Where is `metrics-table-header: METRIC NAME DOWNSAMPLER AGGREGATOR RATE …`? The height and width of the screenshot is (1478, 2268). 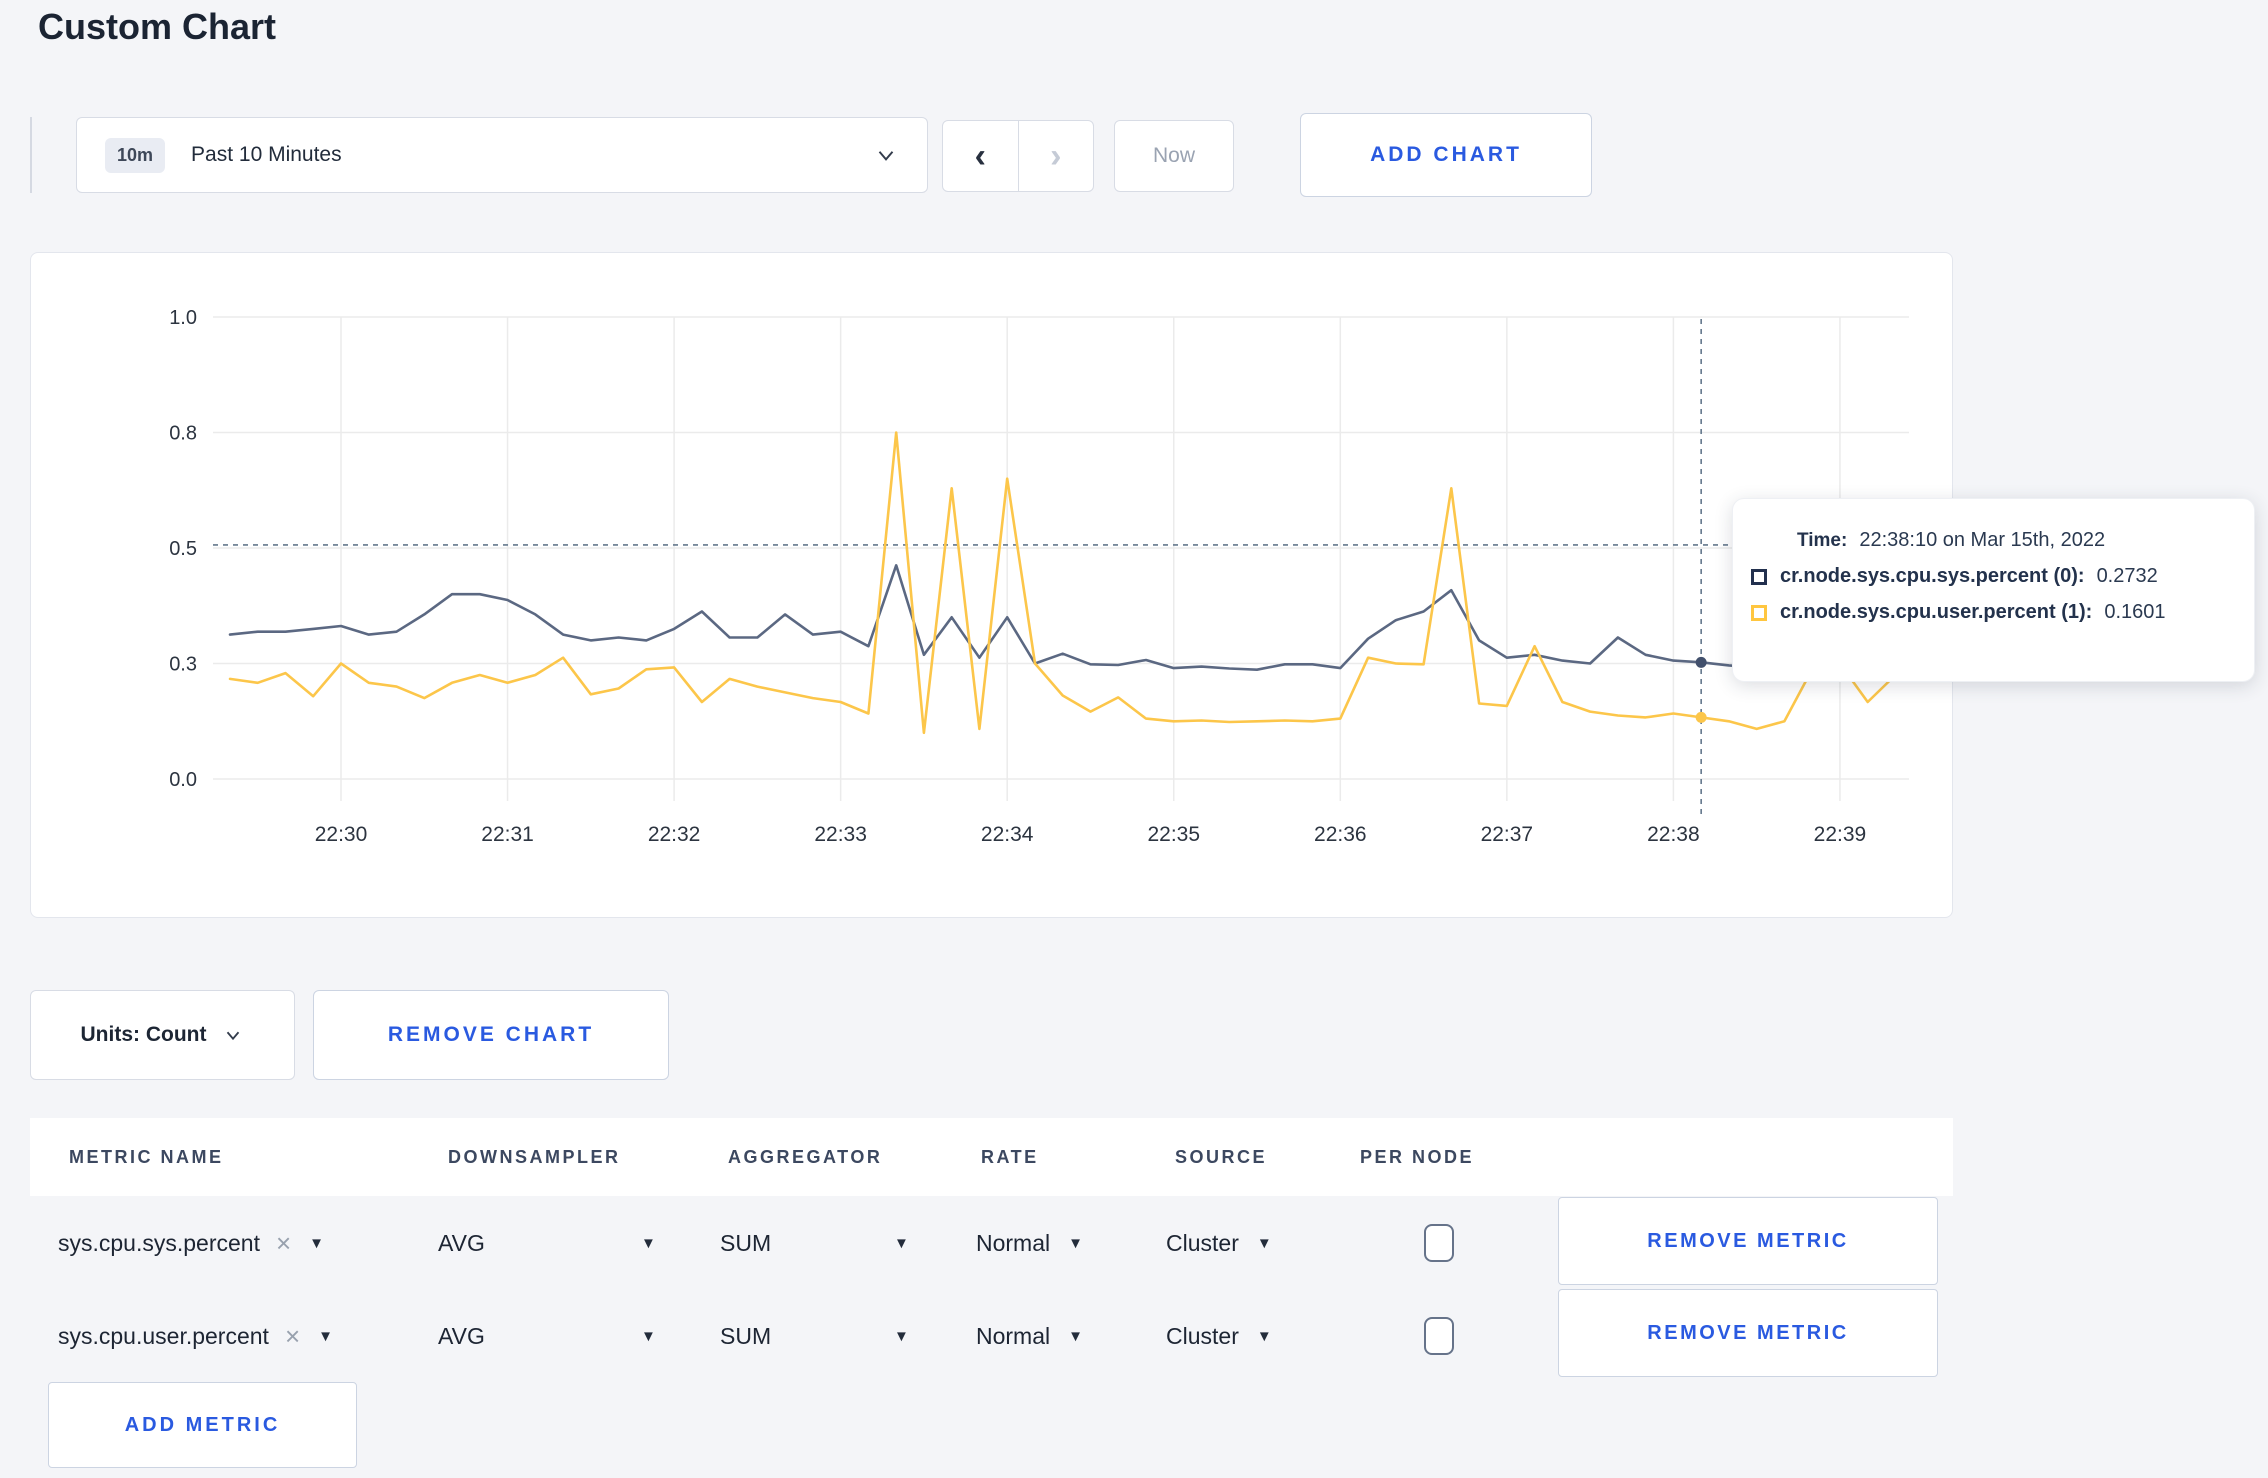 metrics-table-header: METRIC NAME DOWNSAMPLER AGGREGATOR RATE … is located at coordinates (991, 1157).